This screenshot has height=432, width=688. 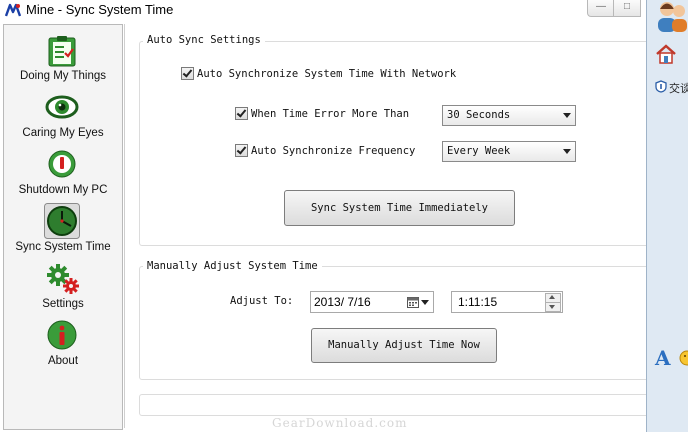 I want to click on sidebar-item-caring-my-eyes: Caring My Eyes, so click(x=63, y=119).